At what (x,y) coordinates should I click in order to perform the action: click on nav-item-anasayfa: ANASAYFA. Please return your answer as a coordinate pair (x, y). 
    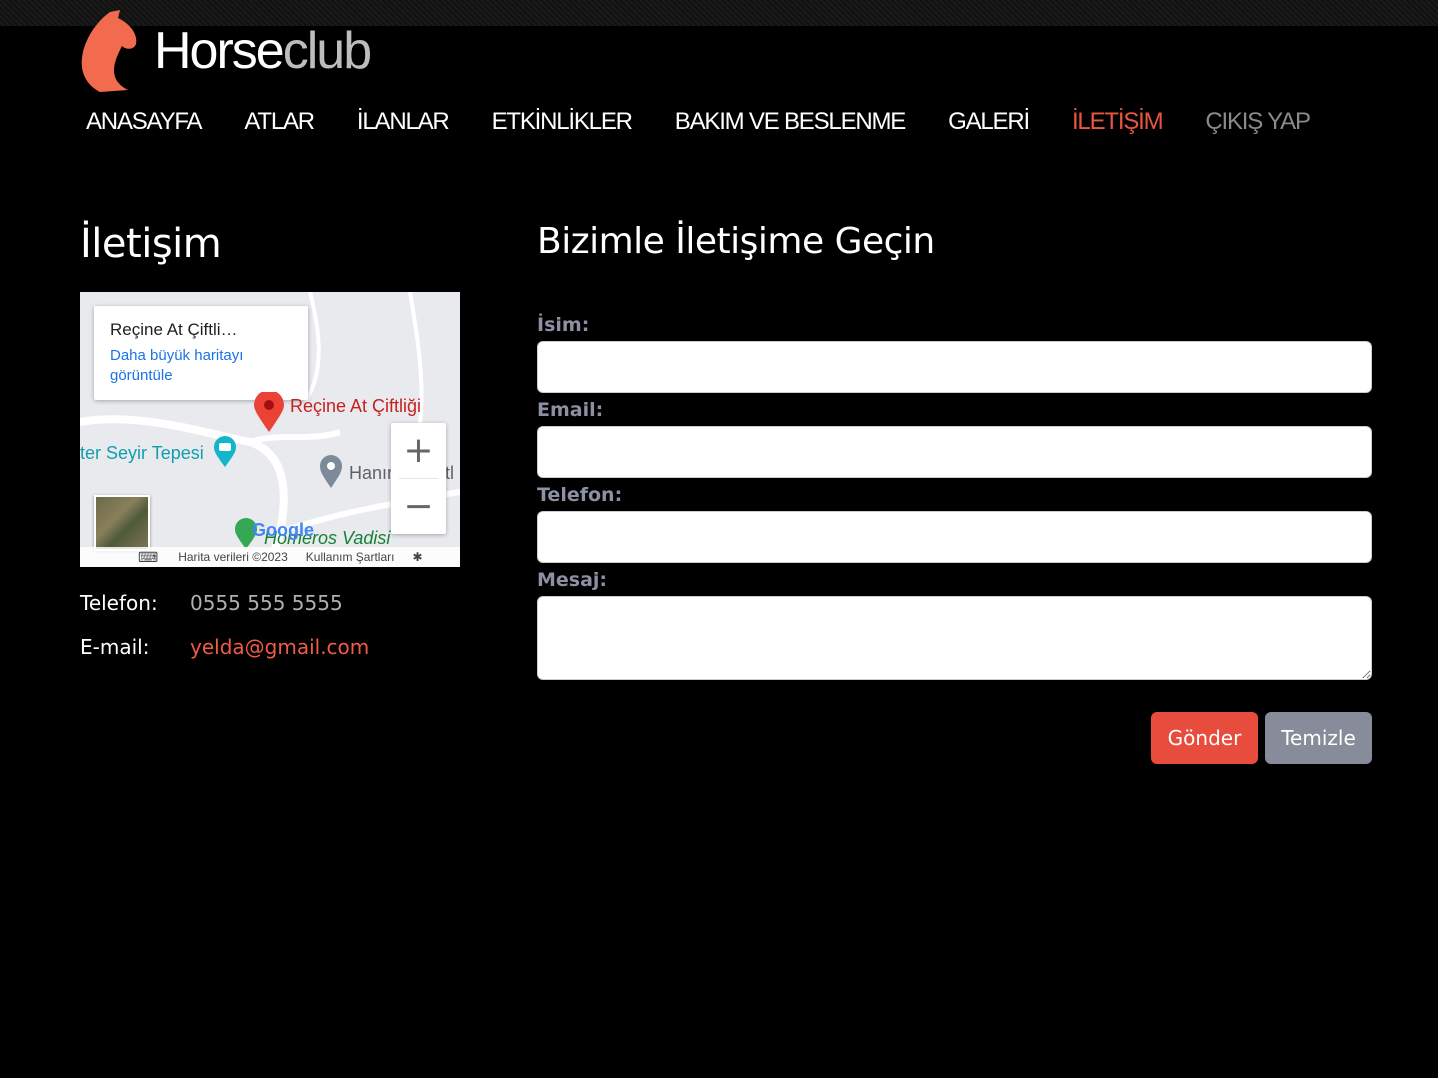
    Looking at the image, I should click on (144, 122).